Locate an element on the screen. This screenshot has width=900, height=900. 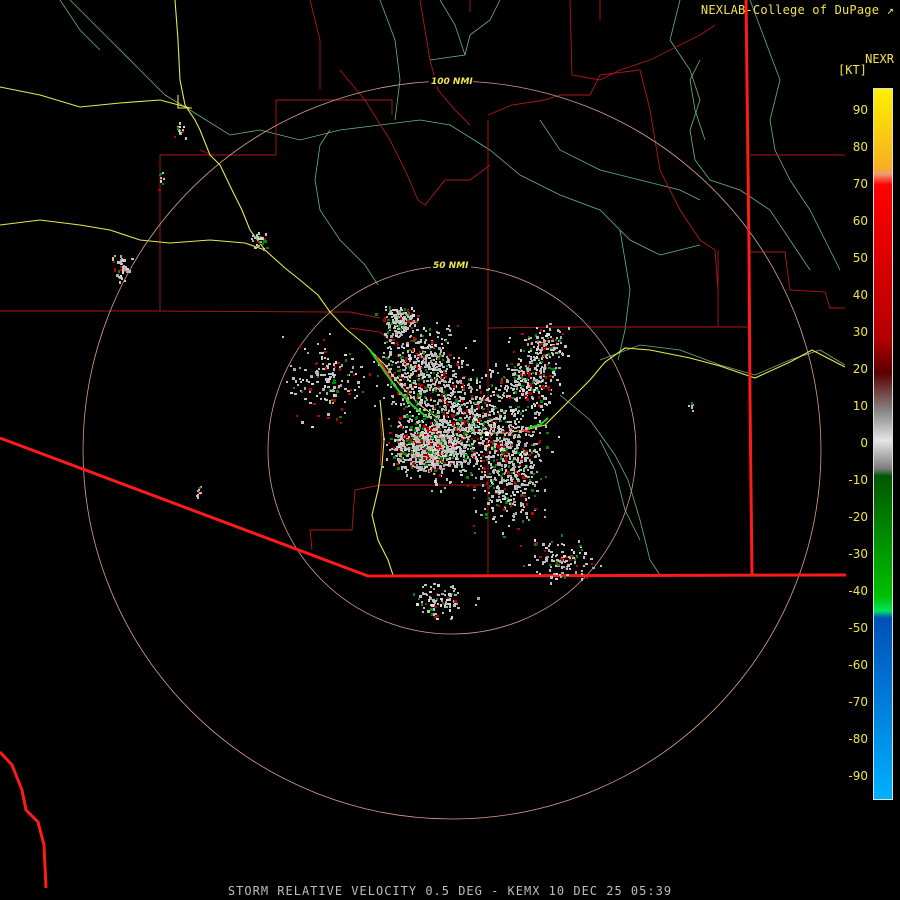
colorbar-tick-label: -60 is located at coordinates (858, 665).